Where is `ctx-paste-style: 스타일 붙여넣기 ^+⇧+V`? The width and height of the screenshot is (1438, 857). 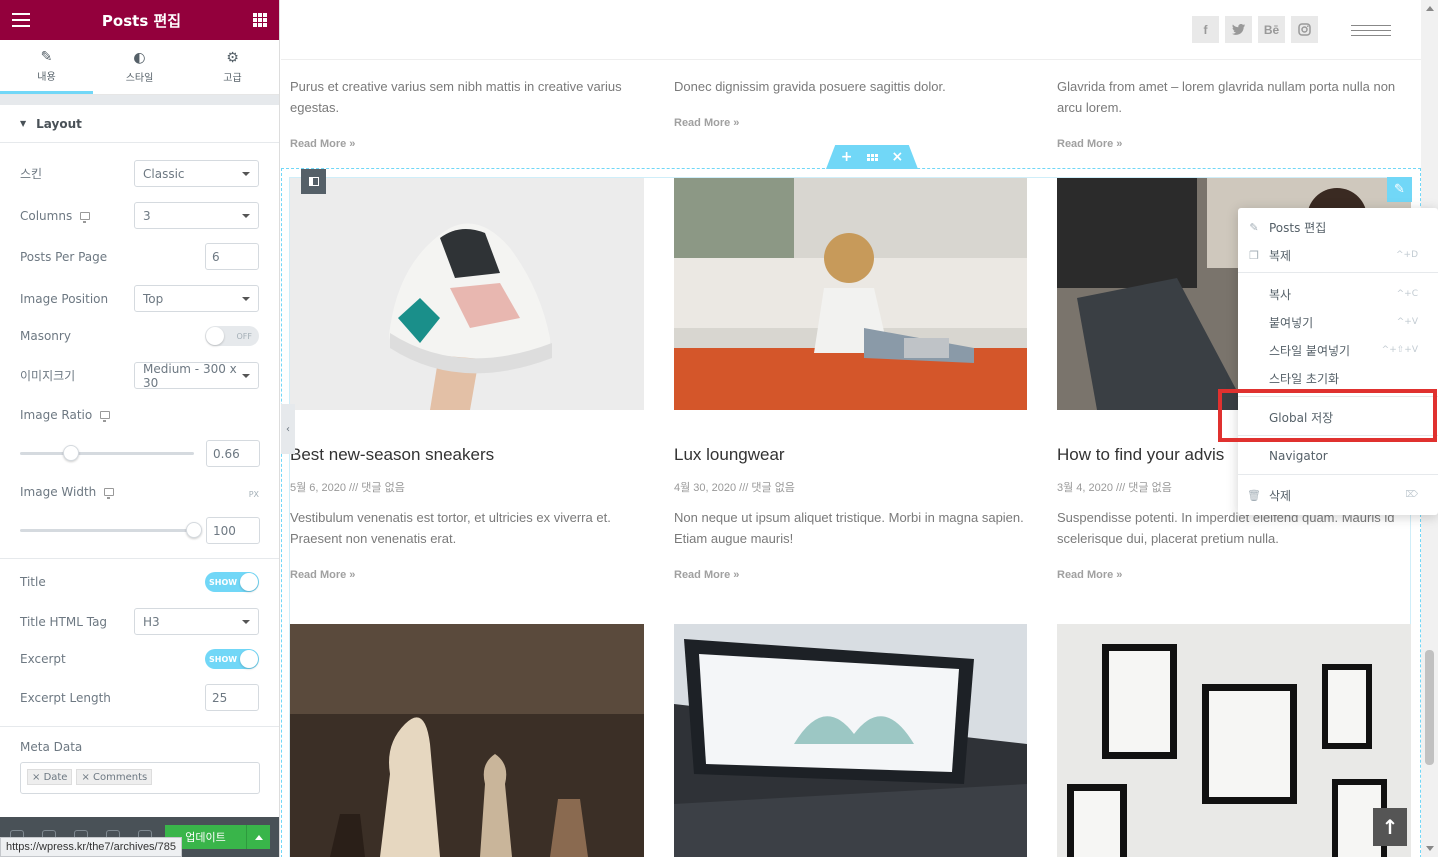
ctx-paste-style: 스타일 붙여넣기 ^+⇧+V is located at coordinates (1338, 350).